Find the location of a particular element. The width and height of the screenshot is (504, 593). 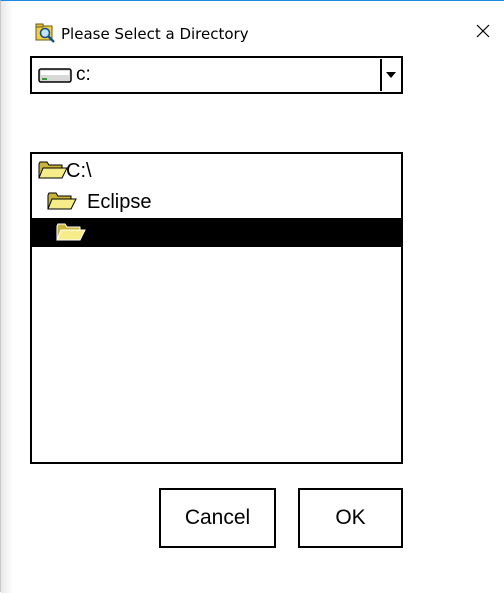

cancel-button: Cancel is located at coordinates (217, 518).